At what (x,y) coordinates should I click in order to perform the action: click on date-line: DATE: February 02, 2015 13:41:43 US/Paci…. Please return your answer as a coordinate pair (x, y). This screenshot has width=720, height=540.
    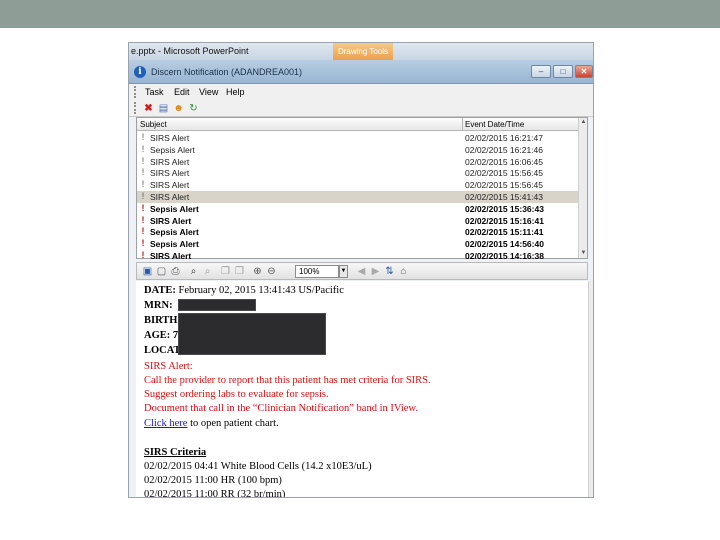
    Looking at the image, I should click on (244, 290).